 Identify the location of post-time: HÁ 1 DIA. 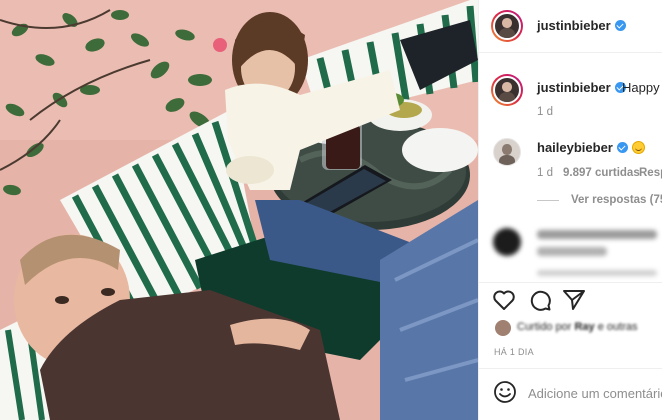
(514, 352).